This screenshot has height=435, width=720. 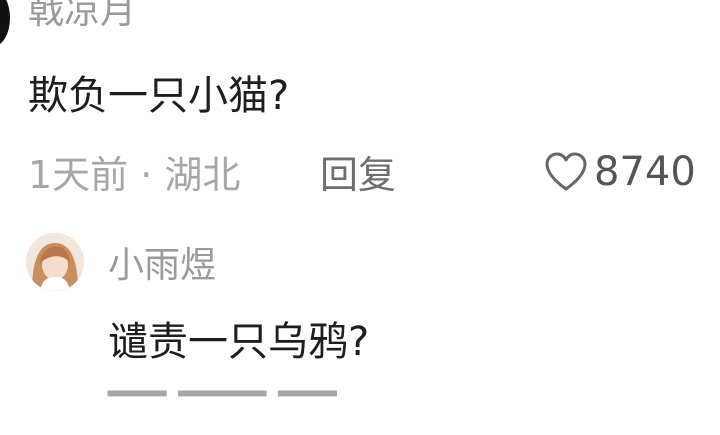 What do you see at coordinates (645, 172) in the screenshot?
I see `like-count: 8740` at bounding box center [645, 172].